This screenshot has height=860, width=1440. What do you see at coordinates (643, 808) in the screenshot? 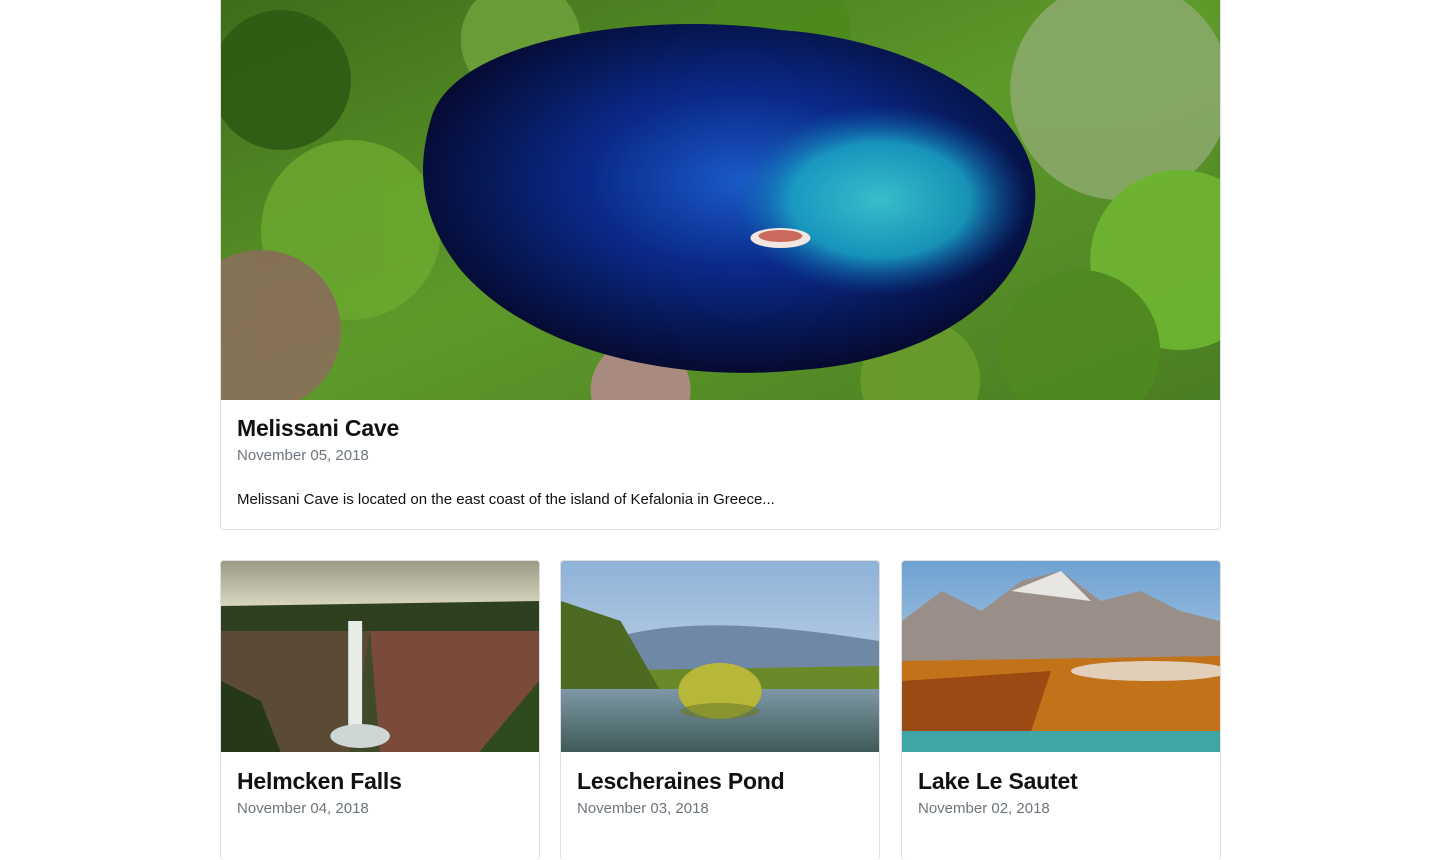
I see `post-date: November 03, 2018` at bounding box center [643, 808].